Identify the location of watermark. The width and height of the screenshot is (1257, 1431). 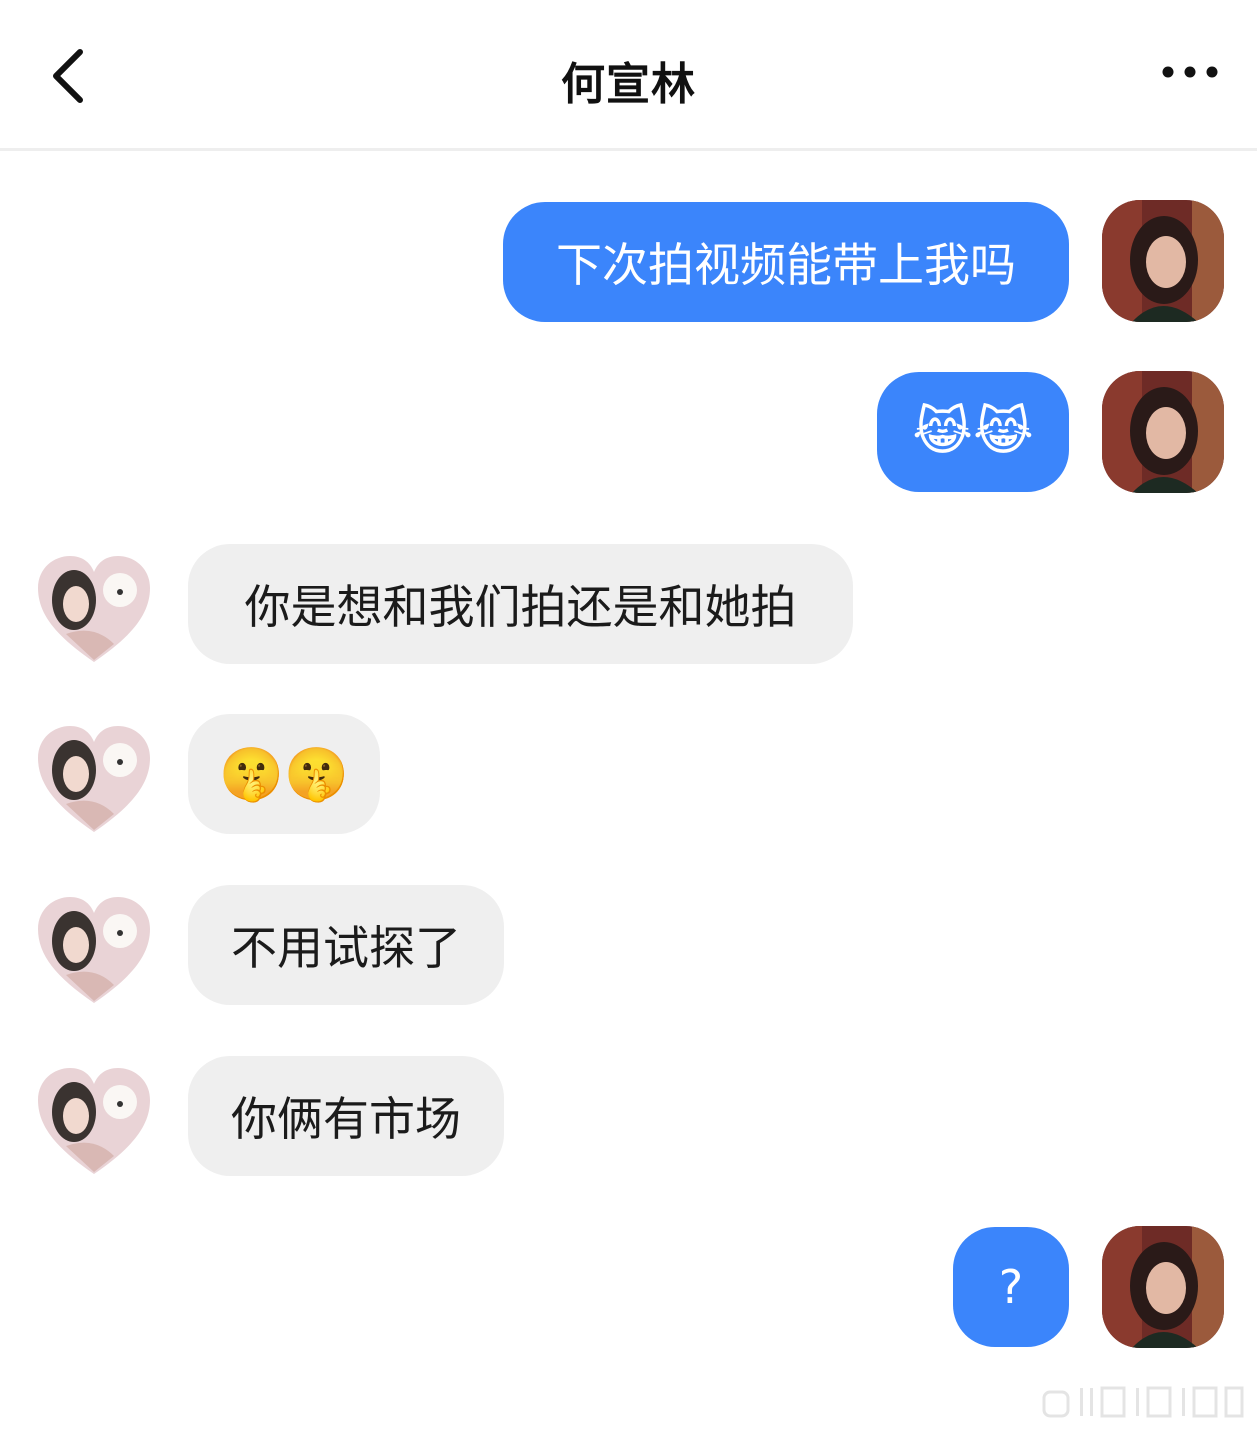
(1143, 1403).